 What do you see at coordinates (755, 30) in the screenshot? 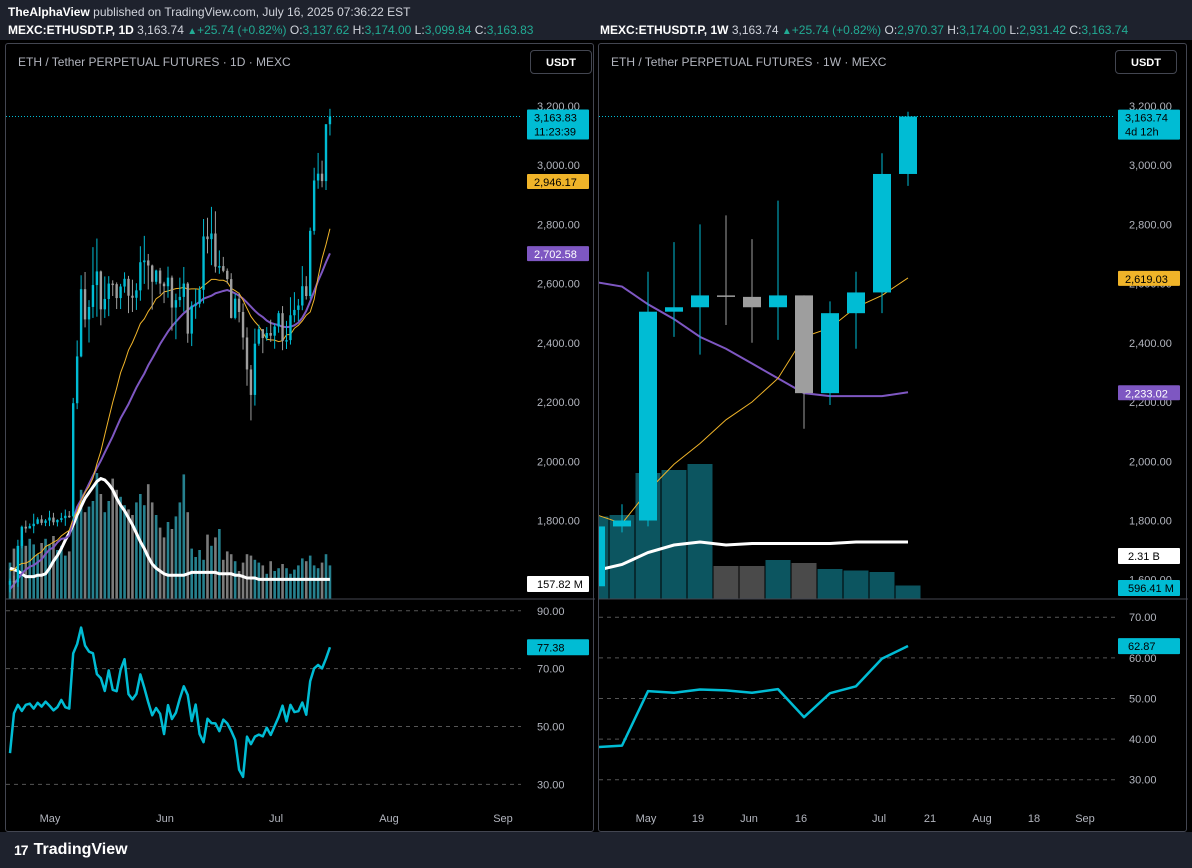
I see `ticker-last: 3,163.74` at bounding box center [755, 30].